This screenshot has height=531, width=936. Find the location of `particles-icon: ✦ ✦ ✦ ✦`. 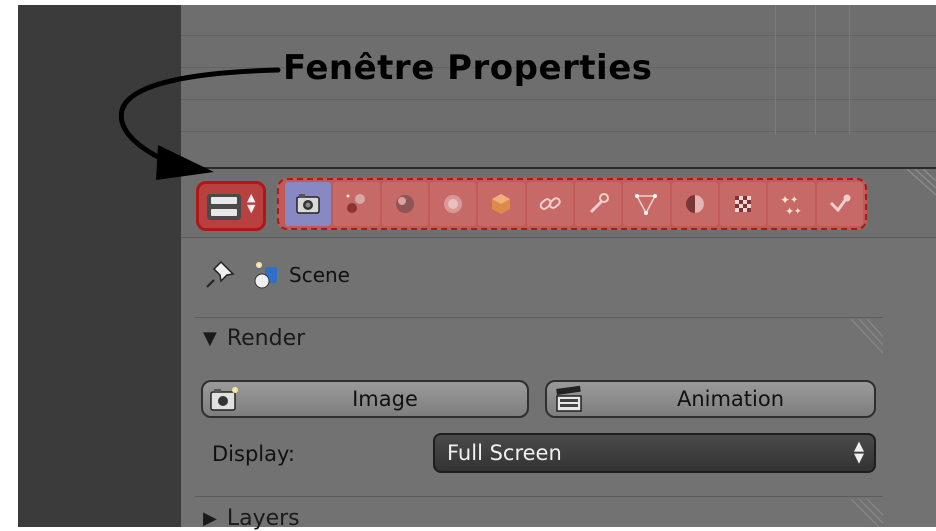

particles-icon: ✦ ✦ ✦ ✦ is located at coordinates (791, 205).